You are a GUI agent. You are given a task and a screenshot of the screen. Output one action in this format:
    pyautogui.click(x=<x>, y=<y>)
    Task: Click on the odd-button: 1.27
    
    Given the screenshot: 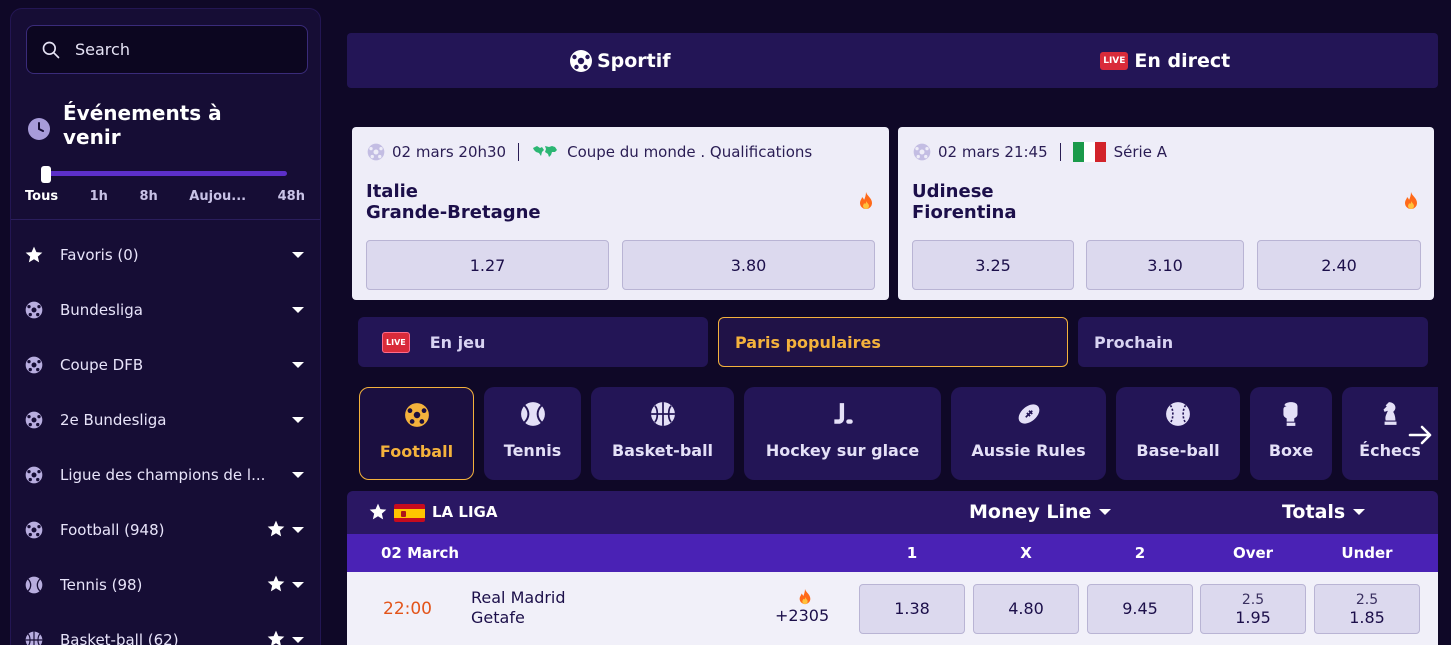 What is the action you would take?
    pyautogui.click(x=487, y=265)
    